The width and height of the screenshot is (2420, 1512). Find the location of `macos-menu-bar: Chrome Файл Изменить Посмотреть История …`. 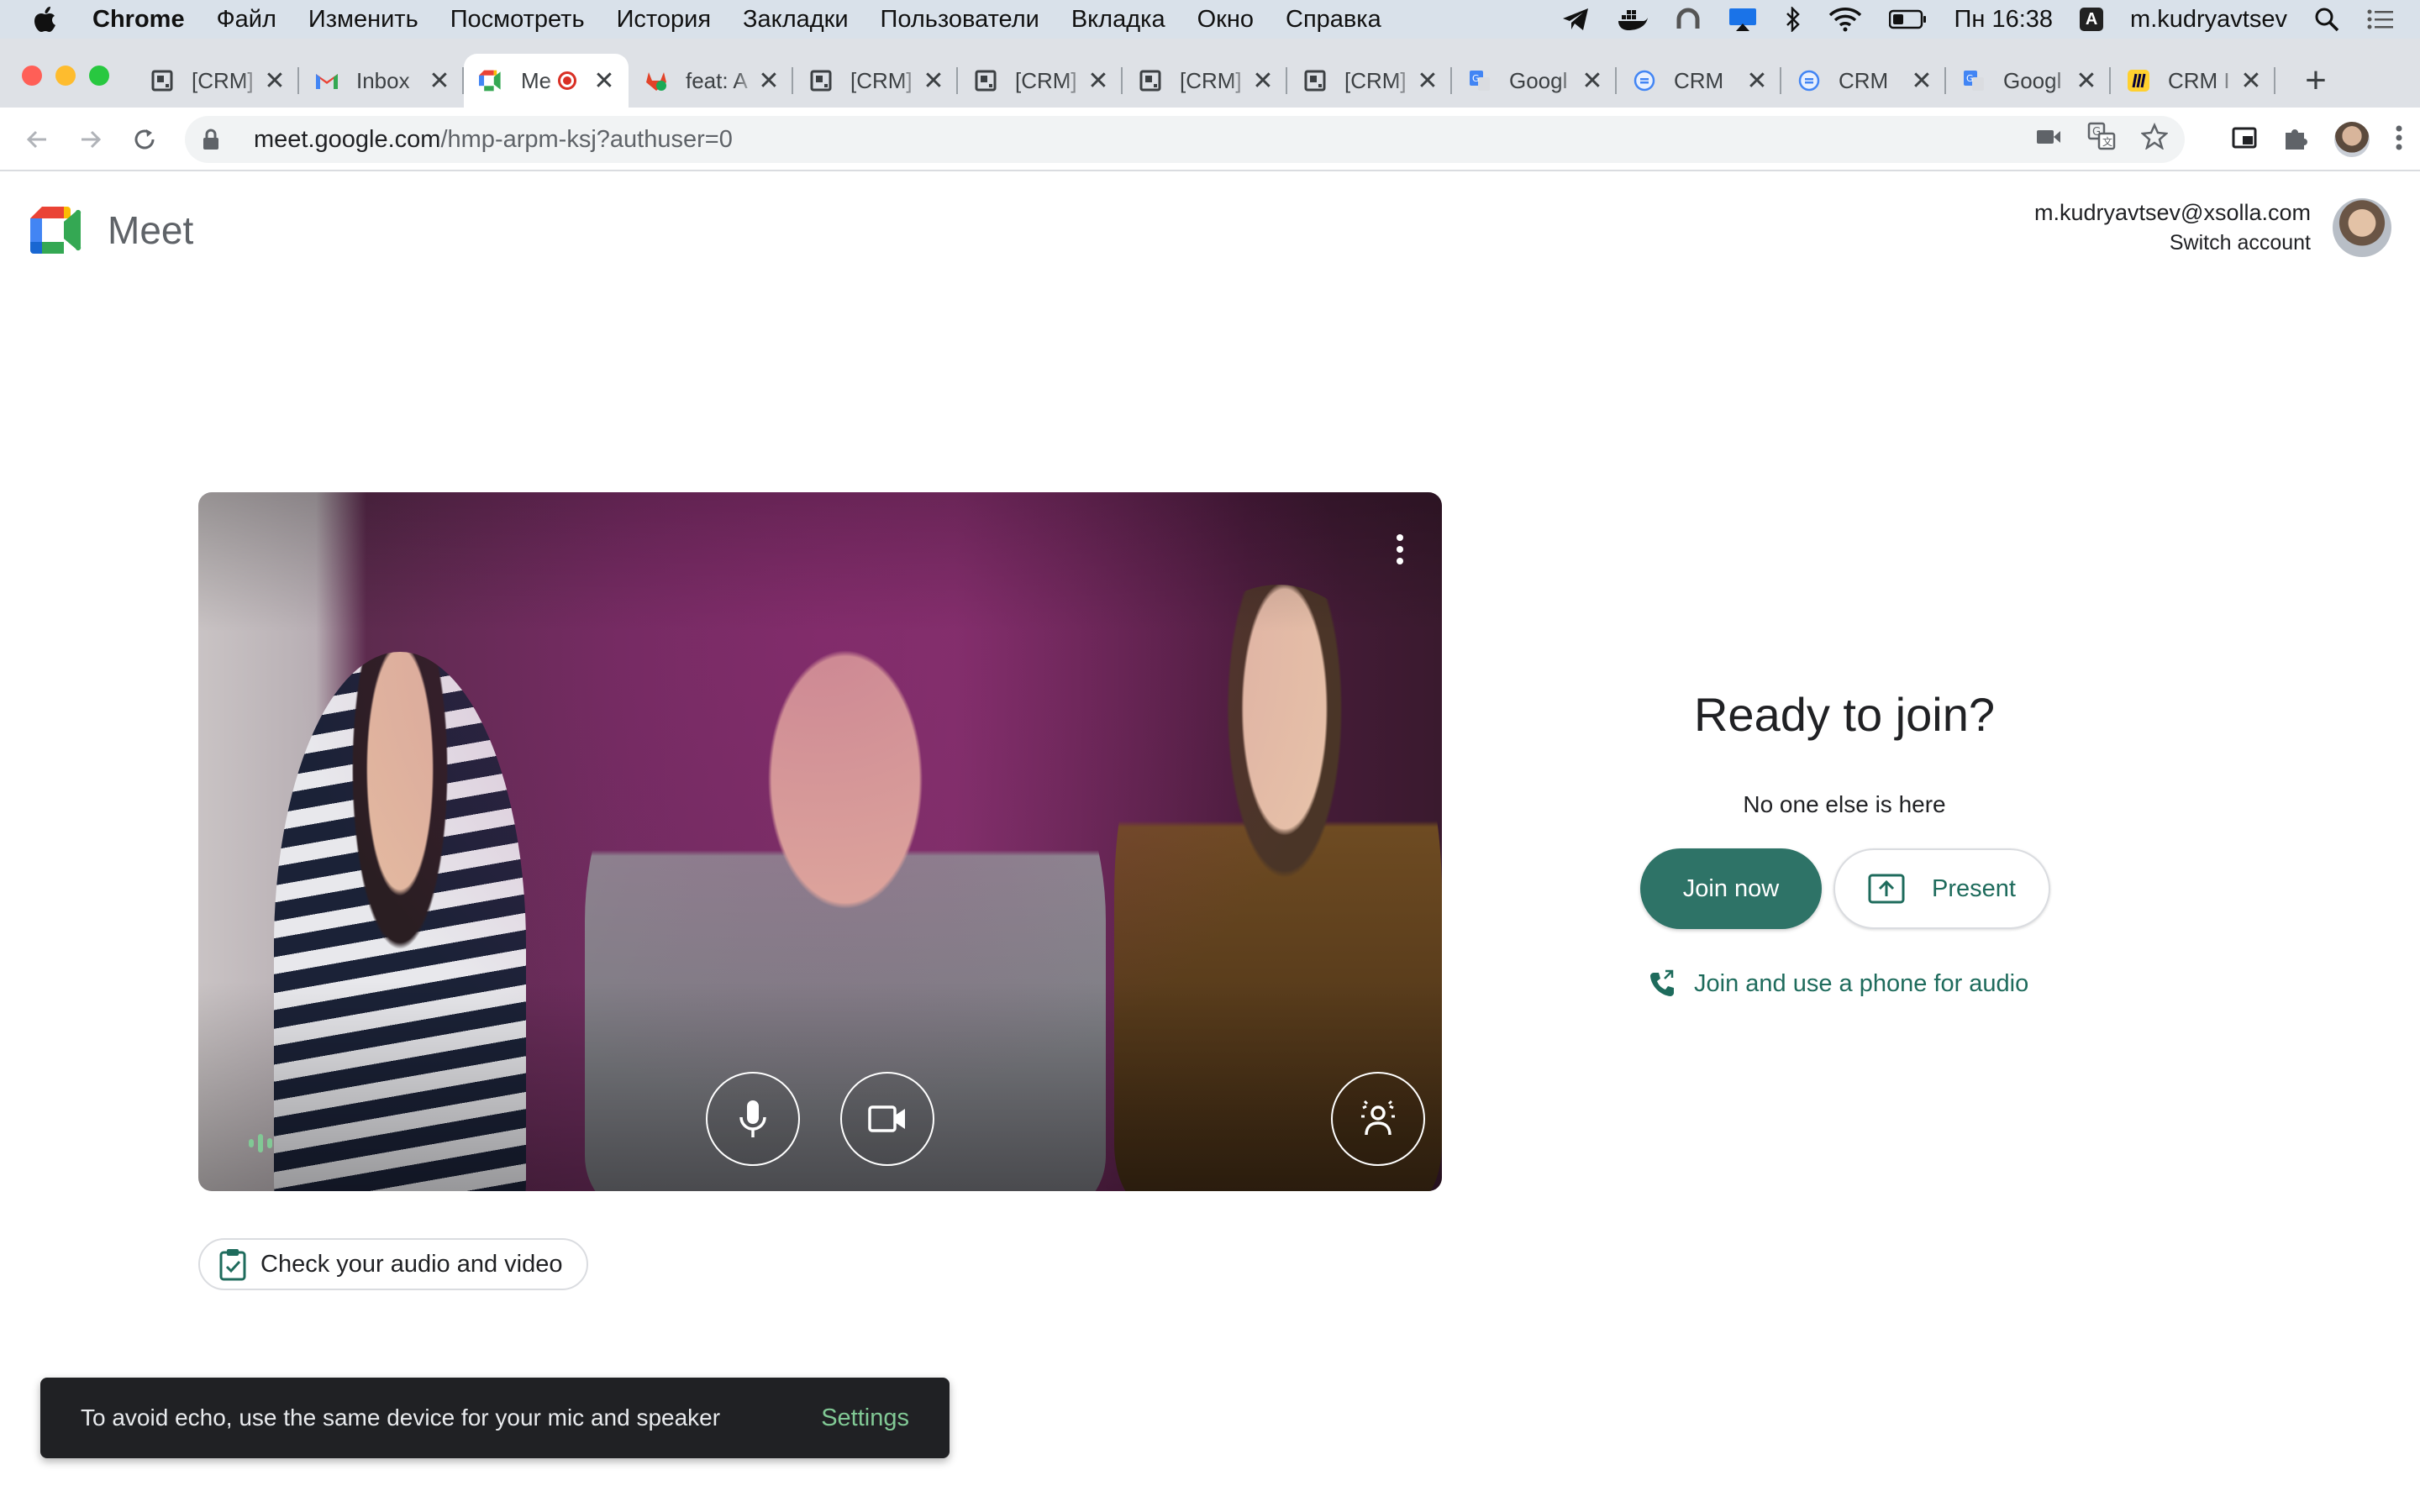

macos-menu-bar: Chrome Файл Изменить Посмотреть История … is located at coordinates (1210, 19).